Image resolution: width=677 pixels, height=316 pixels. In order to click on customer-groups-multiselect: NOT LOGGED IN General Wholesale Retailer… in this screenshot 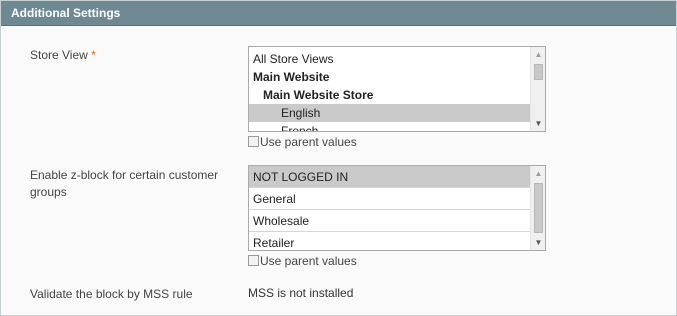, I will do `click(397, 208)`.